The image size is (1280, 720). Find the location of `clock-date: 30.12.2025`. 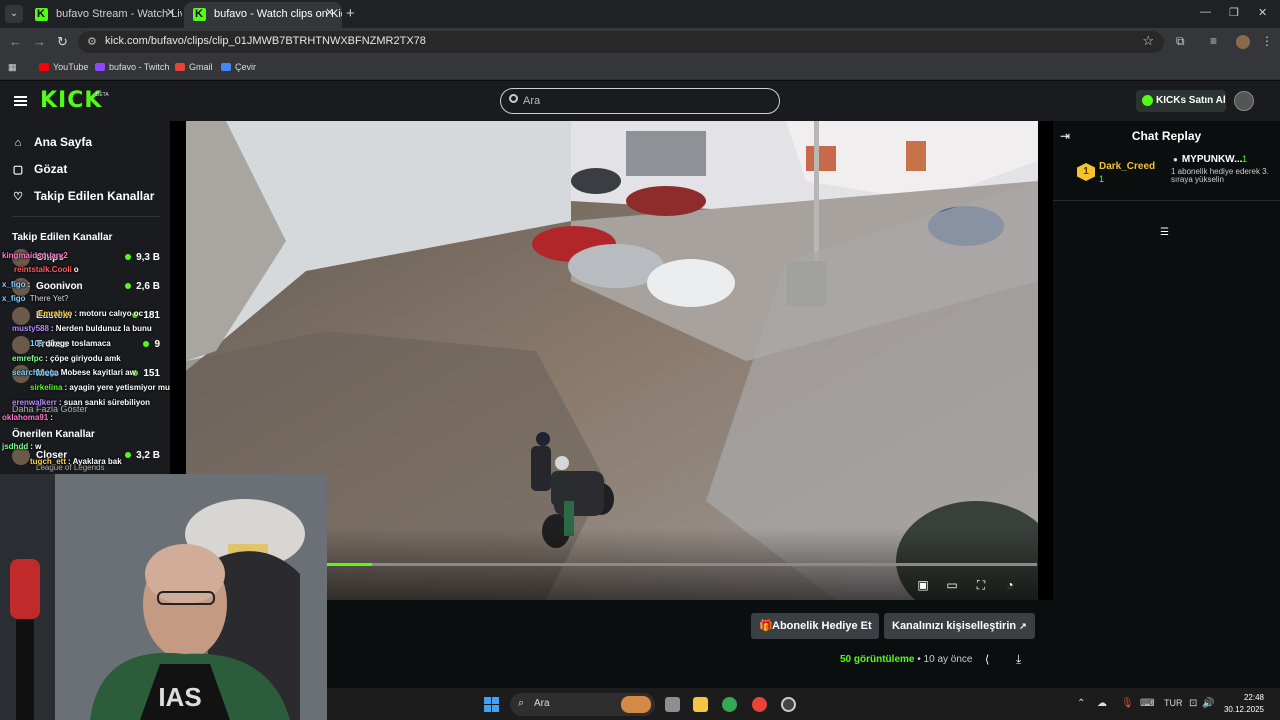

clock-date: 30.12.2025 is located at coordinates (1243, 709).